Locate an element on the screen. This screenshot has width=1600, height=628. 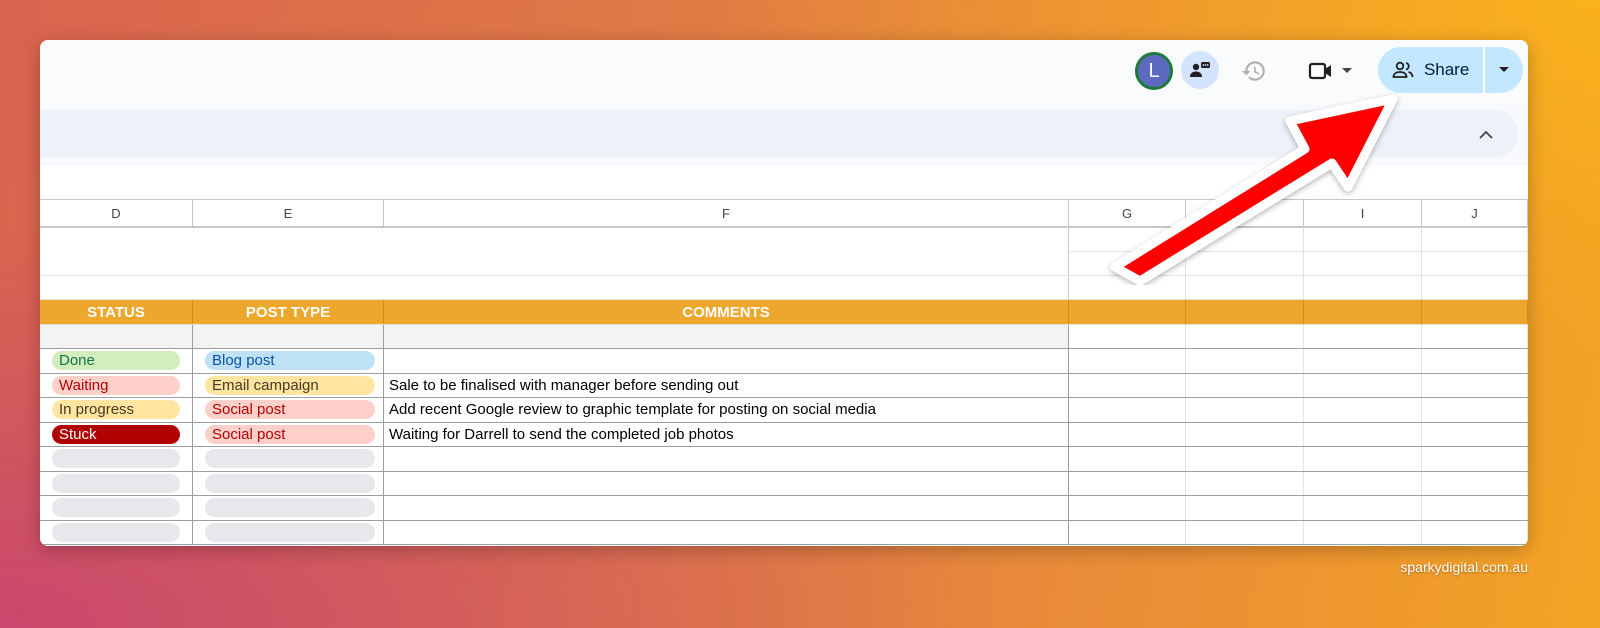
post-type-cell: Blog post is located at coordinates (288, 361).